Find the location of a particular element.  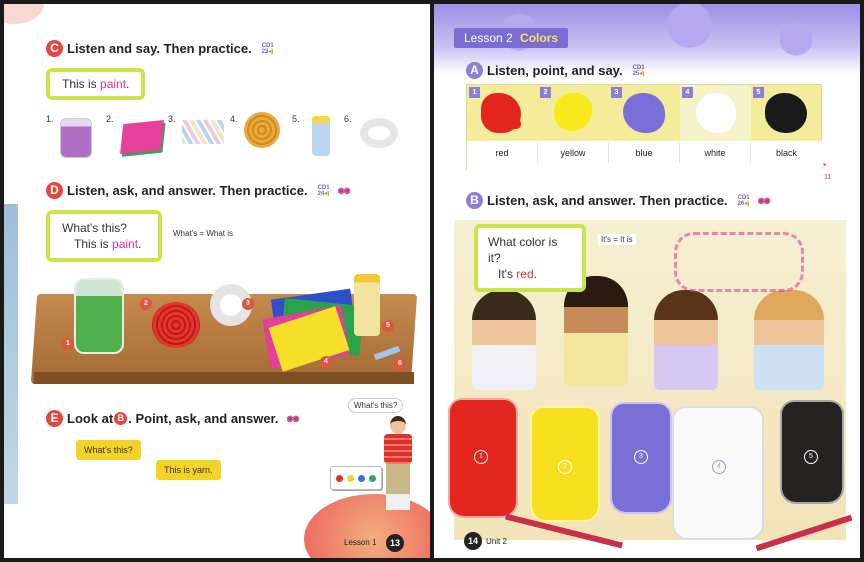

footer-unit-label: Unit 2 is located at coordinates (496, 541).